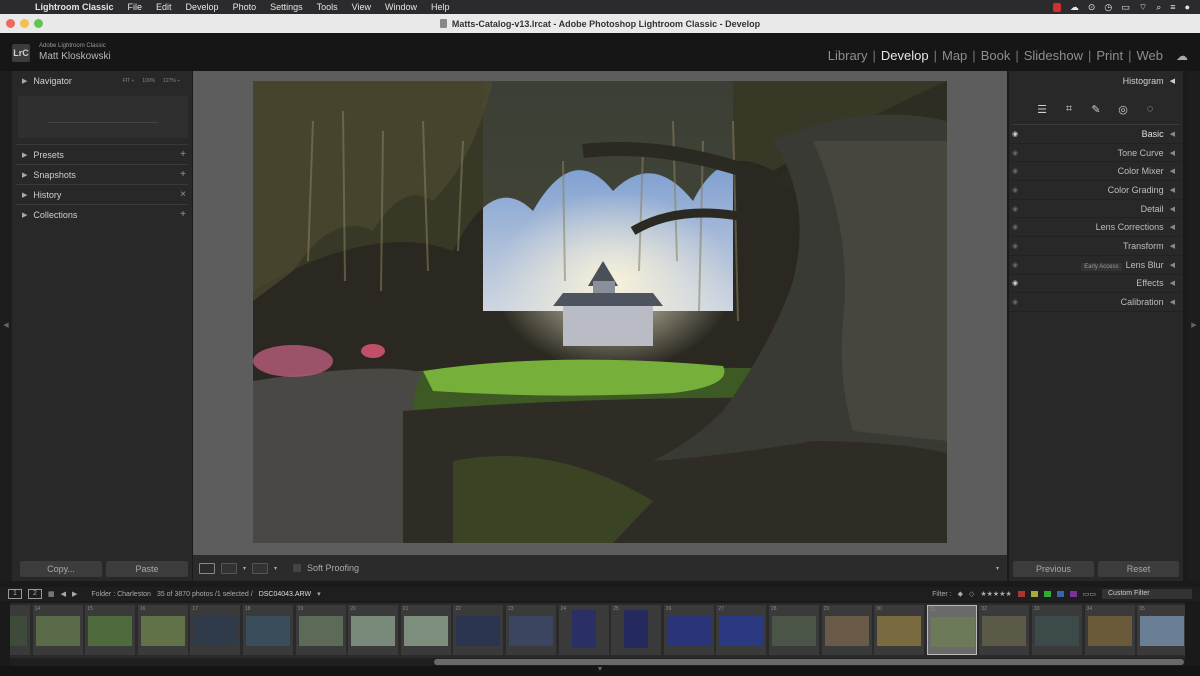 The height and width of the screenshot is (676, 1200). Describe the element at coordinates (1138, 569) in the screenshot. I see `reset-button: Reset` at that location.